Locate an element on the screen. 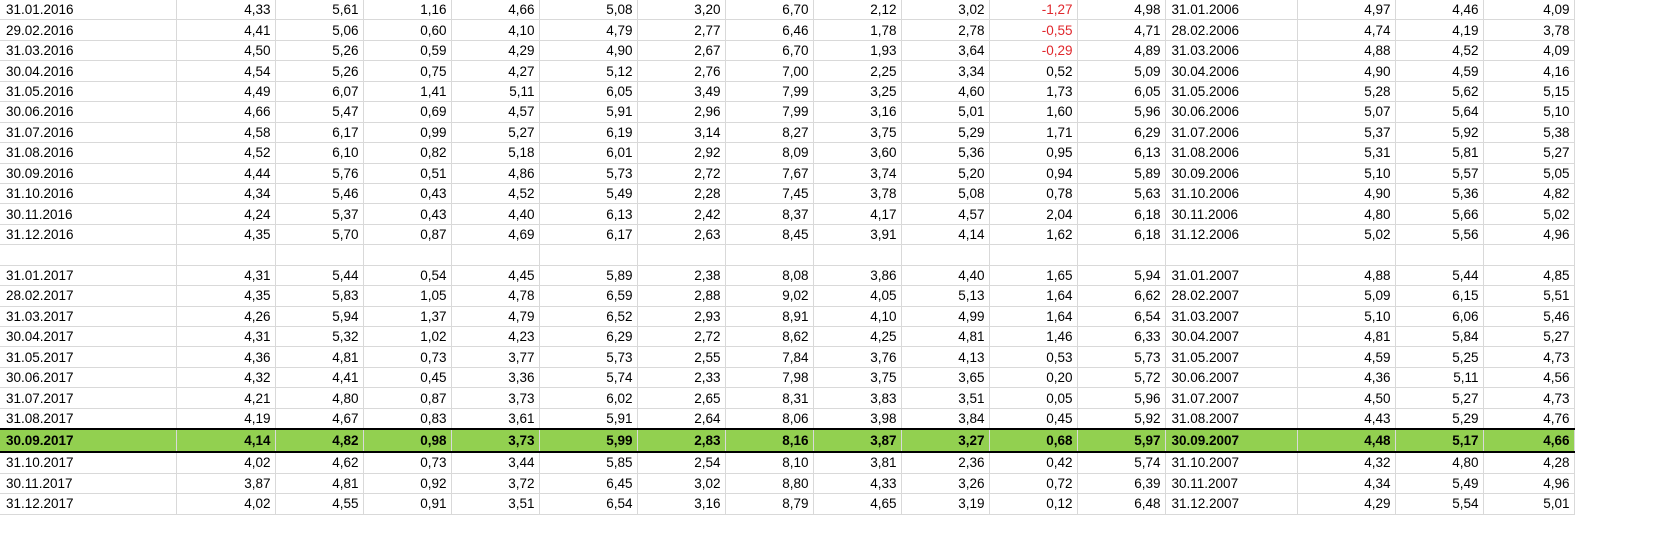 Image resolution: width=1676 pixels, height=560 pixels. value-cell: 5,01 is located at coordinates (945, 112).